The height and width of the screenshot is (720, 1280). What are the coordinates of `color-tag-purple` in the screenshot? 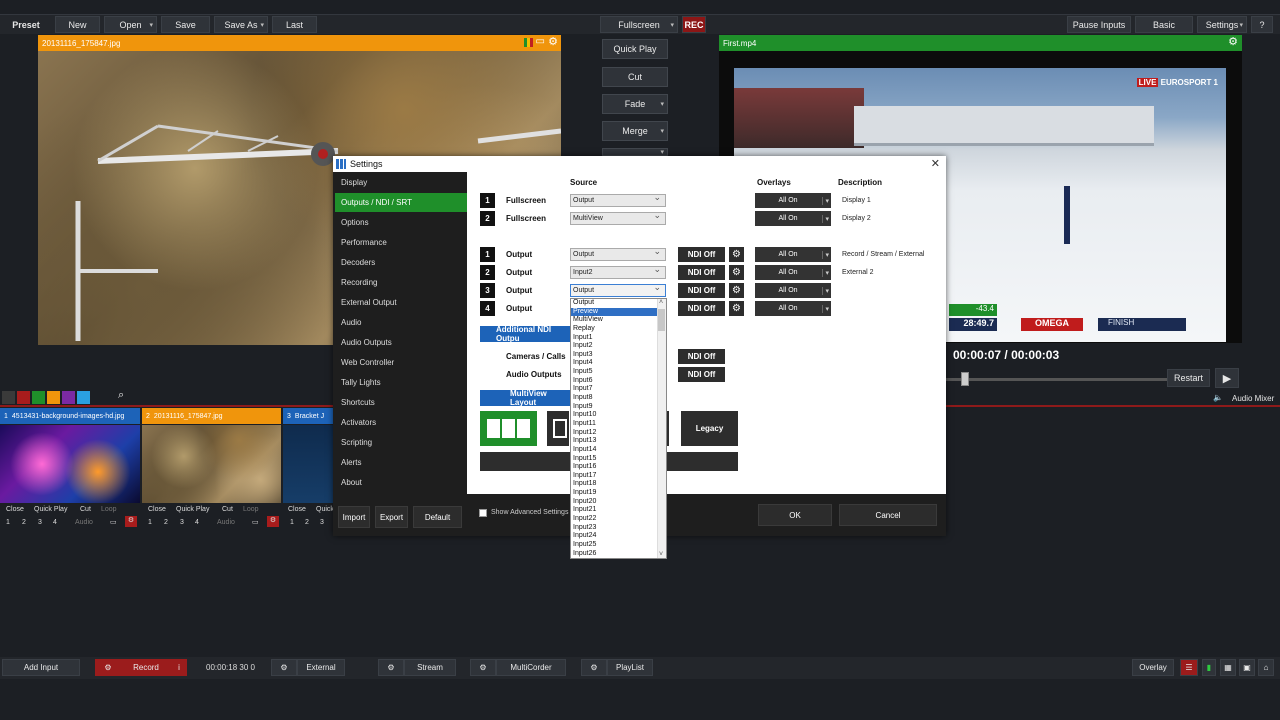 It's located at (68, 397).